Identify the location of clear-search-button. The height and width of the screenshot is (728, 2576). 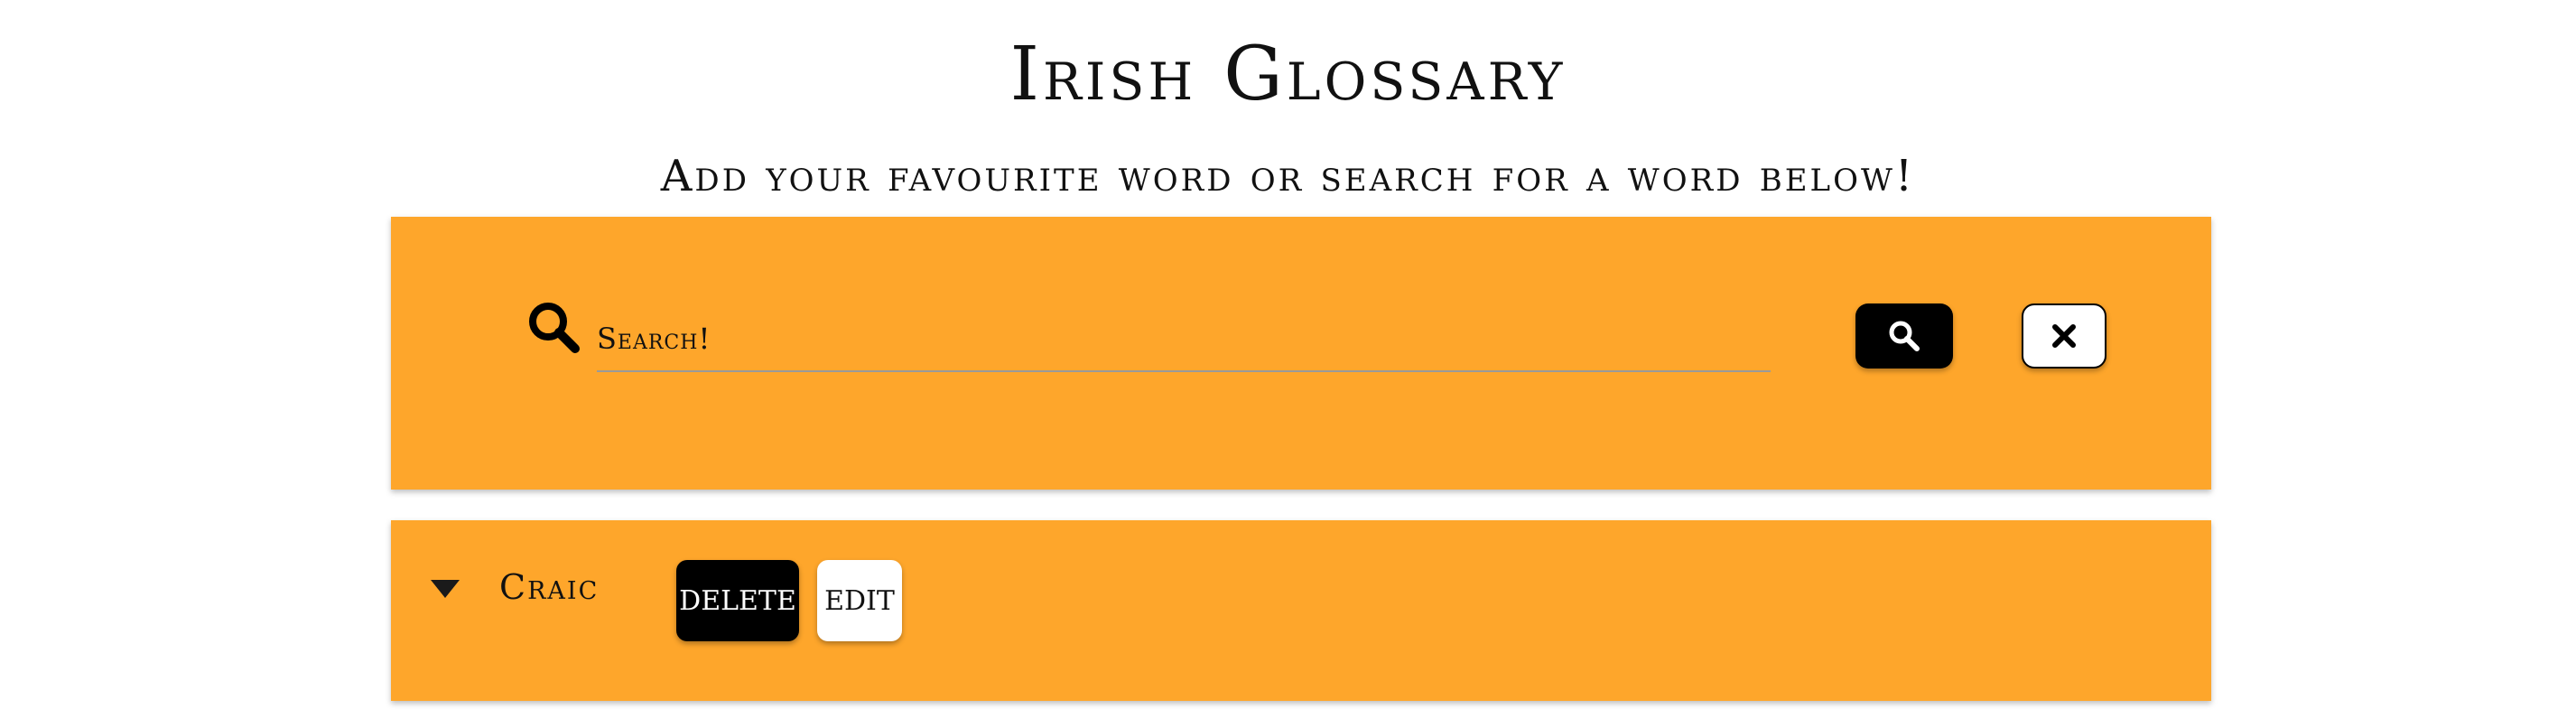
(2064, 336).